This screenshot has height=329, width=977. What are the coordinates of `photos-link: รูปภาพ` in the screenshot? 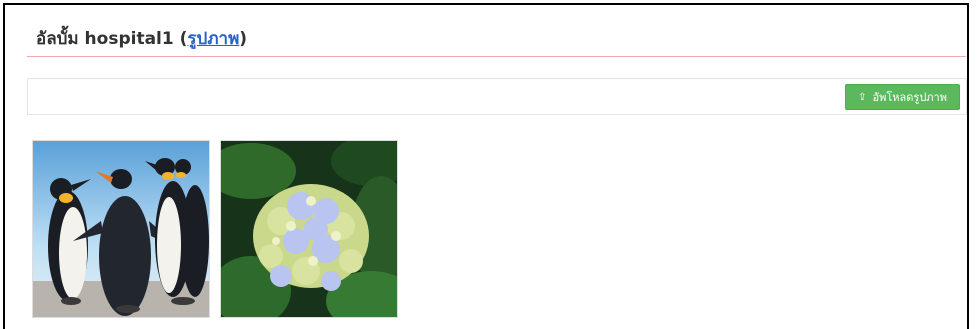 It's located at (213, 39).